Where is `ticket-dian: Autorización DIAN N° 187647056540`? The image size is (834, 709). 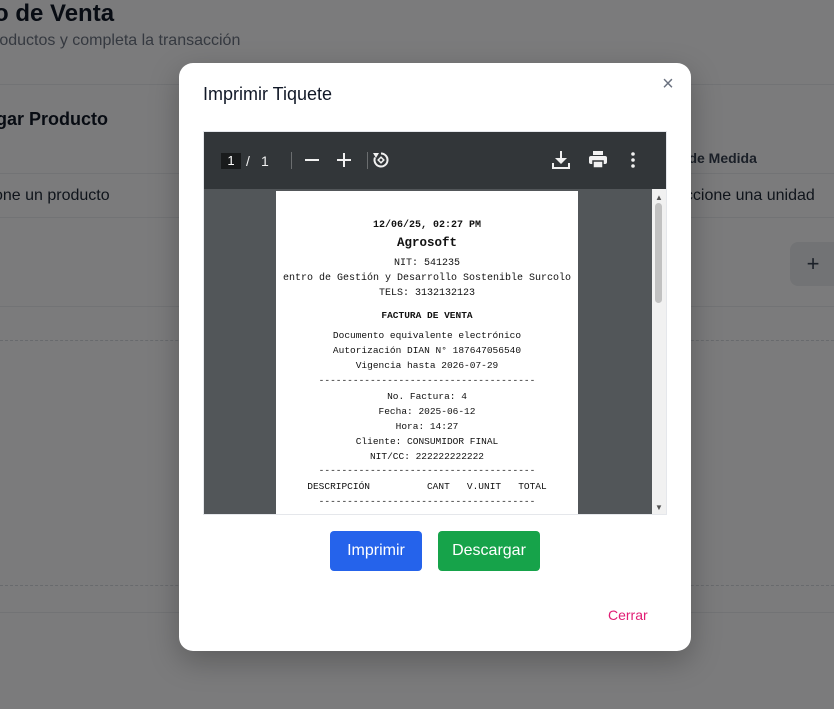 ticket-dian: Autorización DIAN N° 187647056540 is located at coordinates (427, 350).